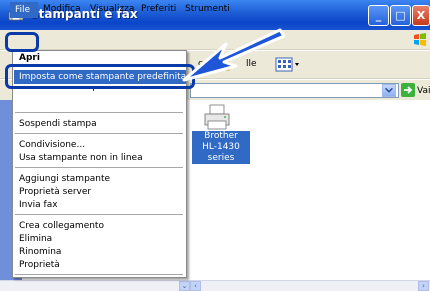  Describe the element at coordinates (421, 15) in the screenshot. I see `close-button: X` at that location.